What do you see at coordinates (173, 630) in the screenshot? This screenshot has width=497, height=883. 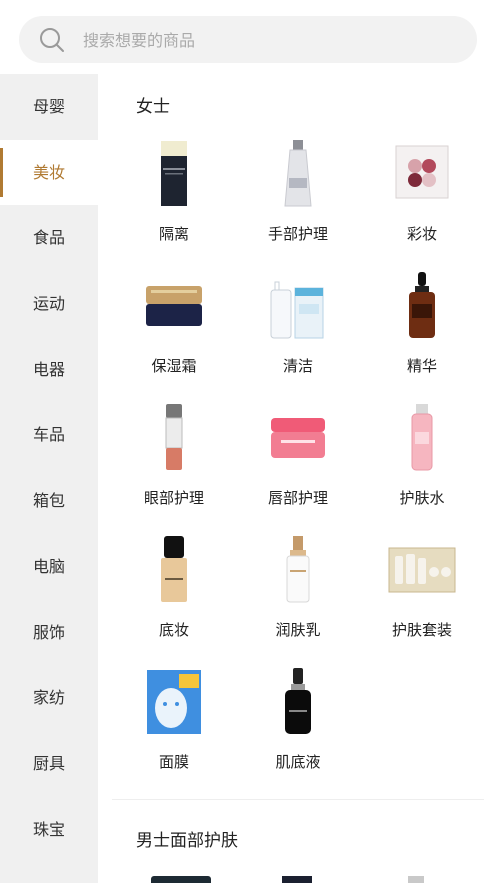 I see `product-label: 底妆` at bounding box center [173, 630].